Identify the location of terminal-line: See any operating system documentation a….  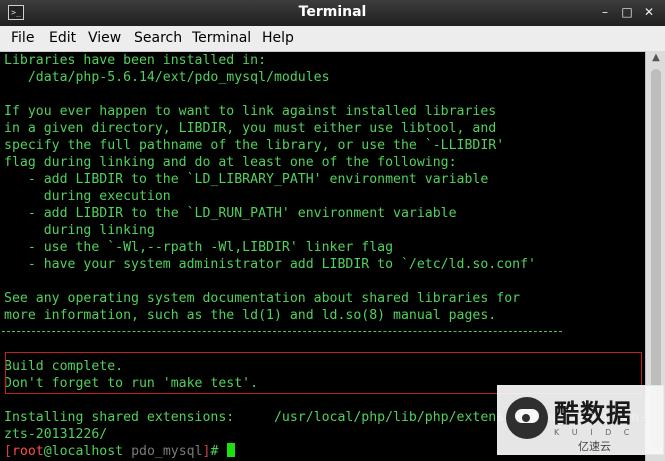
(262, 298).